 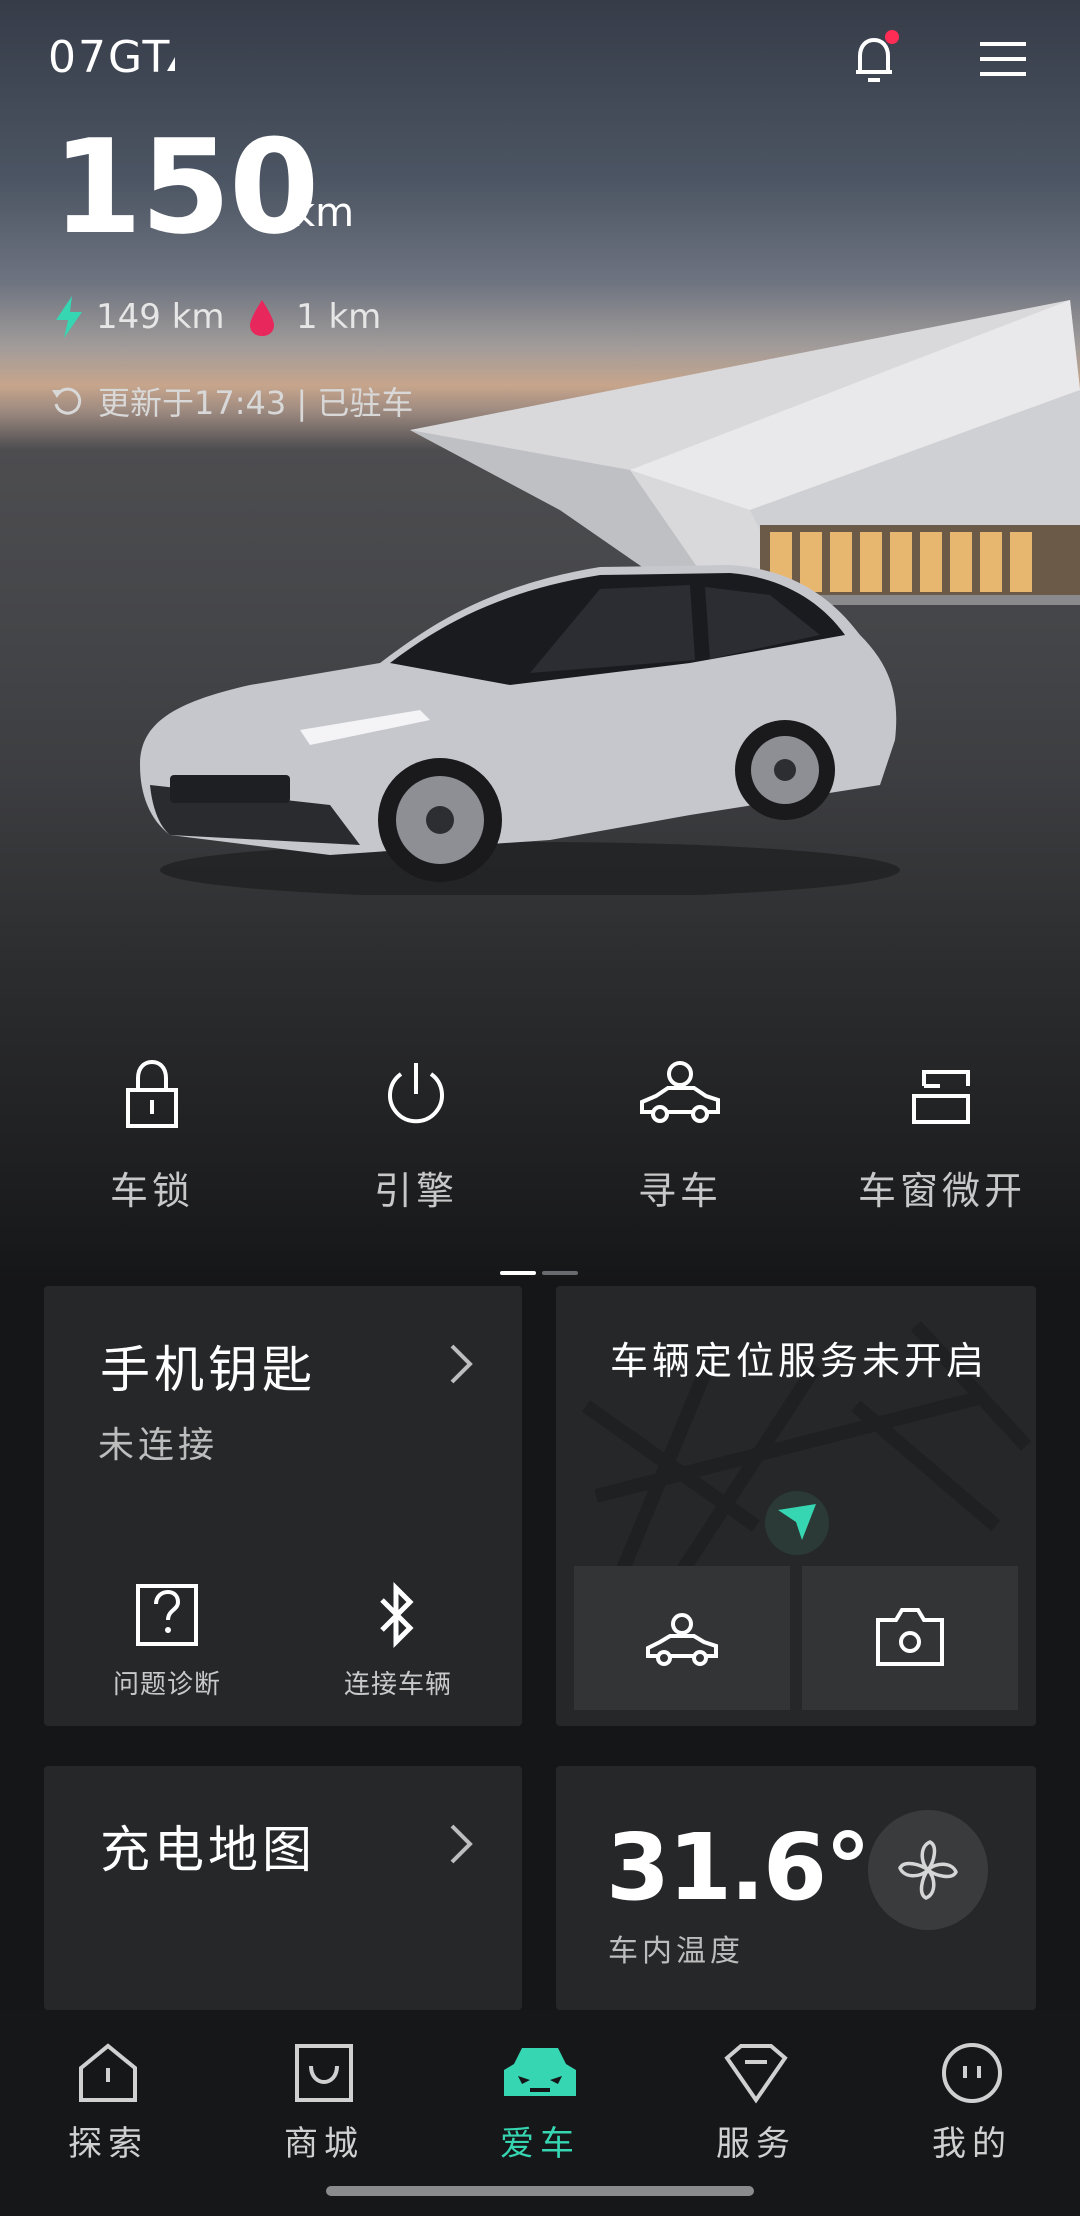 I want to click on fuel-drop-icon, so click(x=262, y=318).